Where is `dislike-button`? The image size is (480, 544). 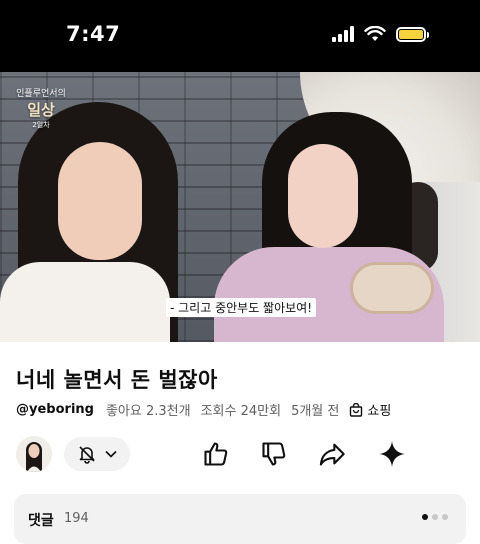
dislike-button is located at coordinates (274, 454).